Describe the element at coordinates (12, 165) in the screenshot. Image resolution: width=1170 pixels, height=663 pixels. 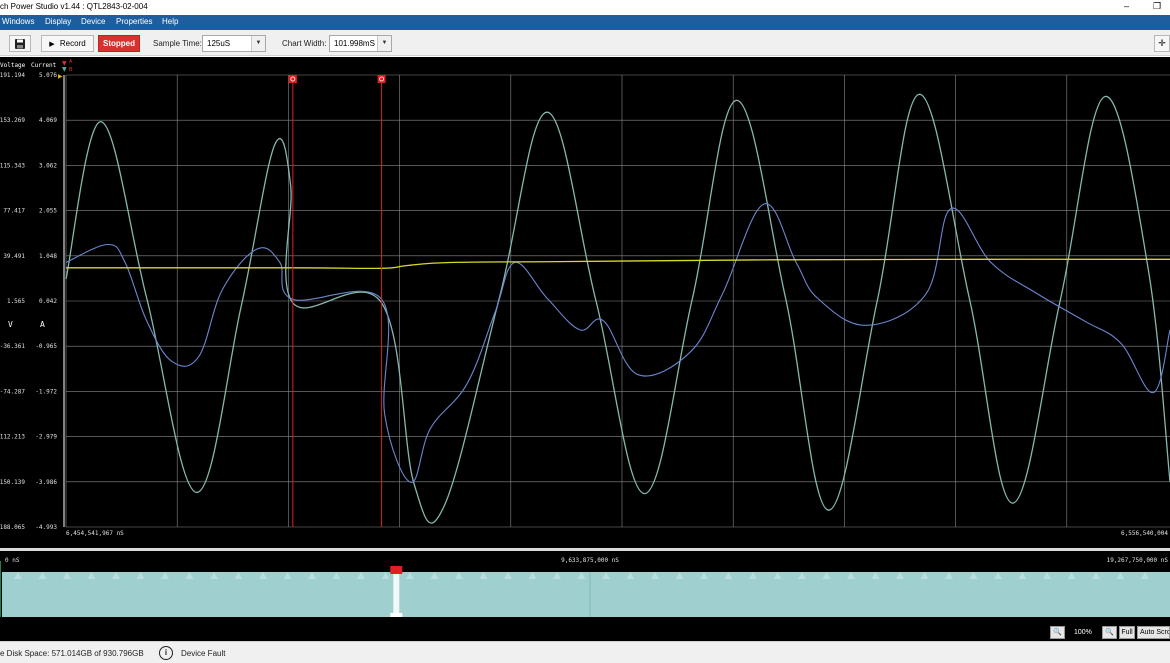
I see `voltage-tick-label: 115.343` at that location.